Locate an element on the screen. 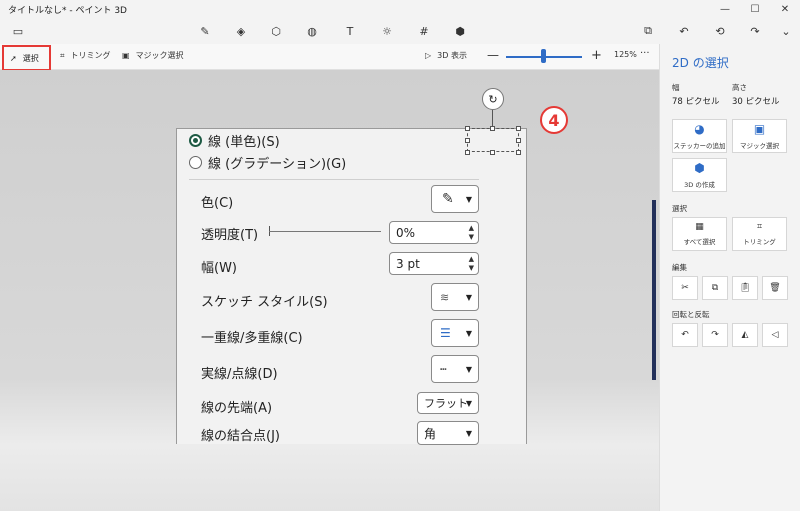 This screenshot has height=511, width=800. pen-color-icon: ✎ is located at coordinates (448, 199).